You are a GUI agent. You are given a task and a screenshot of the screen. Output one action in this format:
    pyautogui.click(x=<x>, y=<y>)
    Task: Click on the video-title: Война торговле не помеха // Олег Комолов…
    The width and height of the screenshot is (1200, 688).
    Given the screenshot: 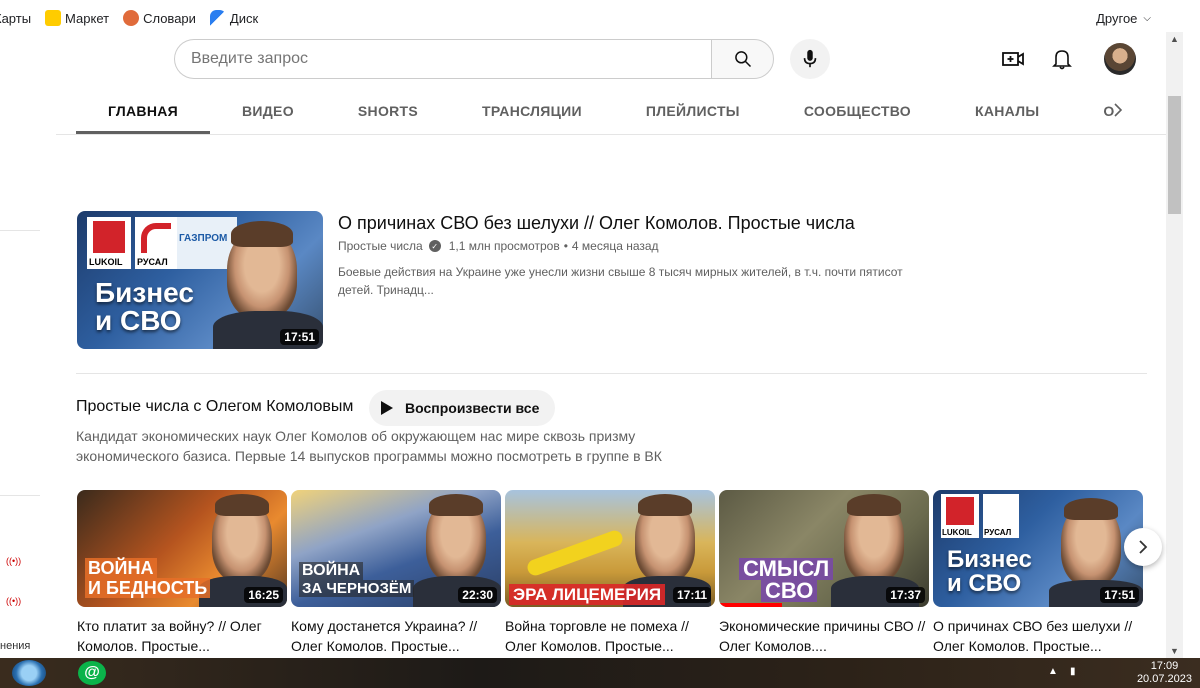 What is the action you would take?
    pyautogui.click(x=610, y=636)
    